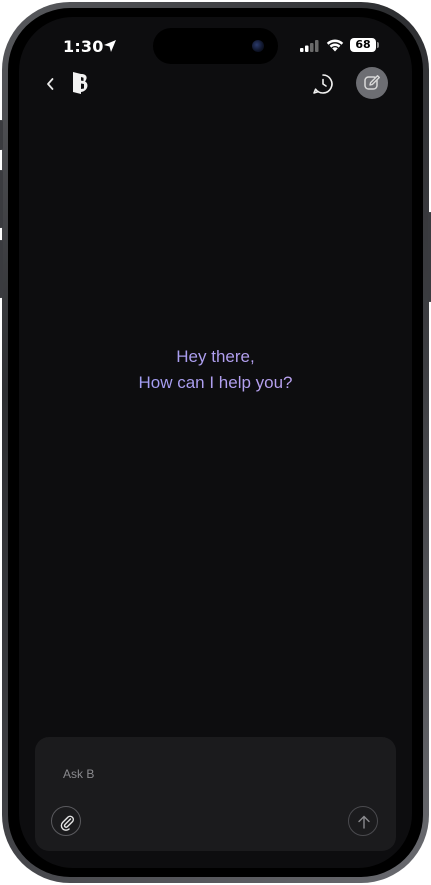 The height and width of the screenshot is (885, 431). Describe the element at coordinates (378, 45) in the screenshot. I see `battery-tip` at that location.